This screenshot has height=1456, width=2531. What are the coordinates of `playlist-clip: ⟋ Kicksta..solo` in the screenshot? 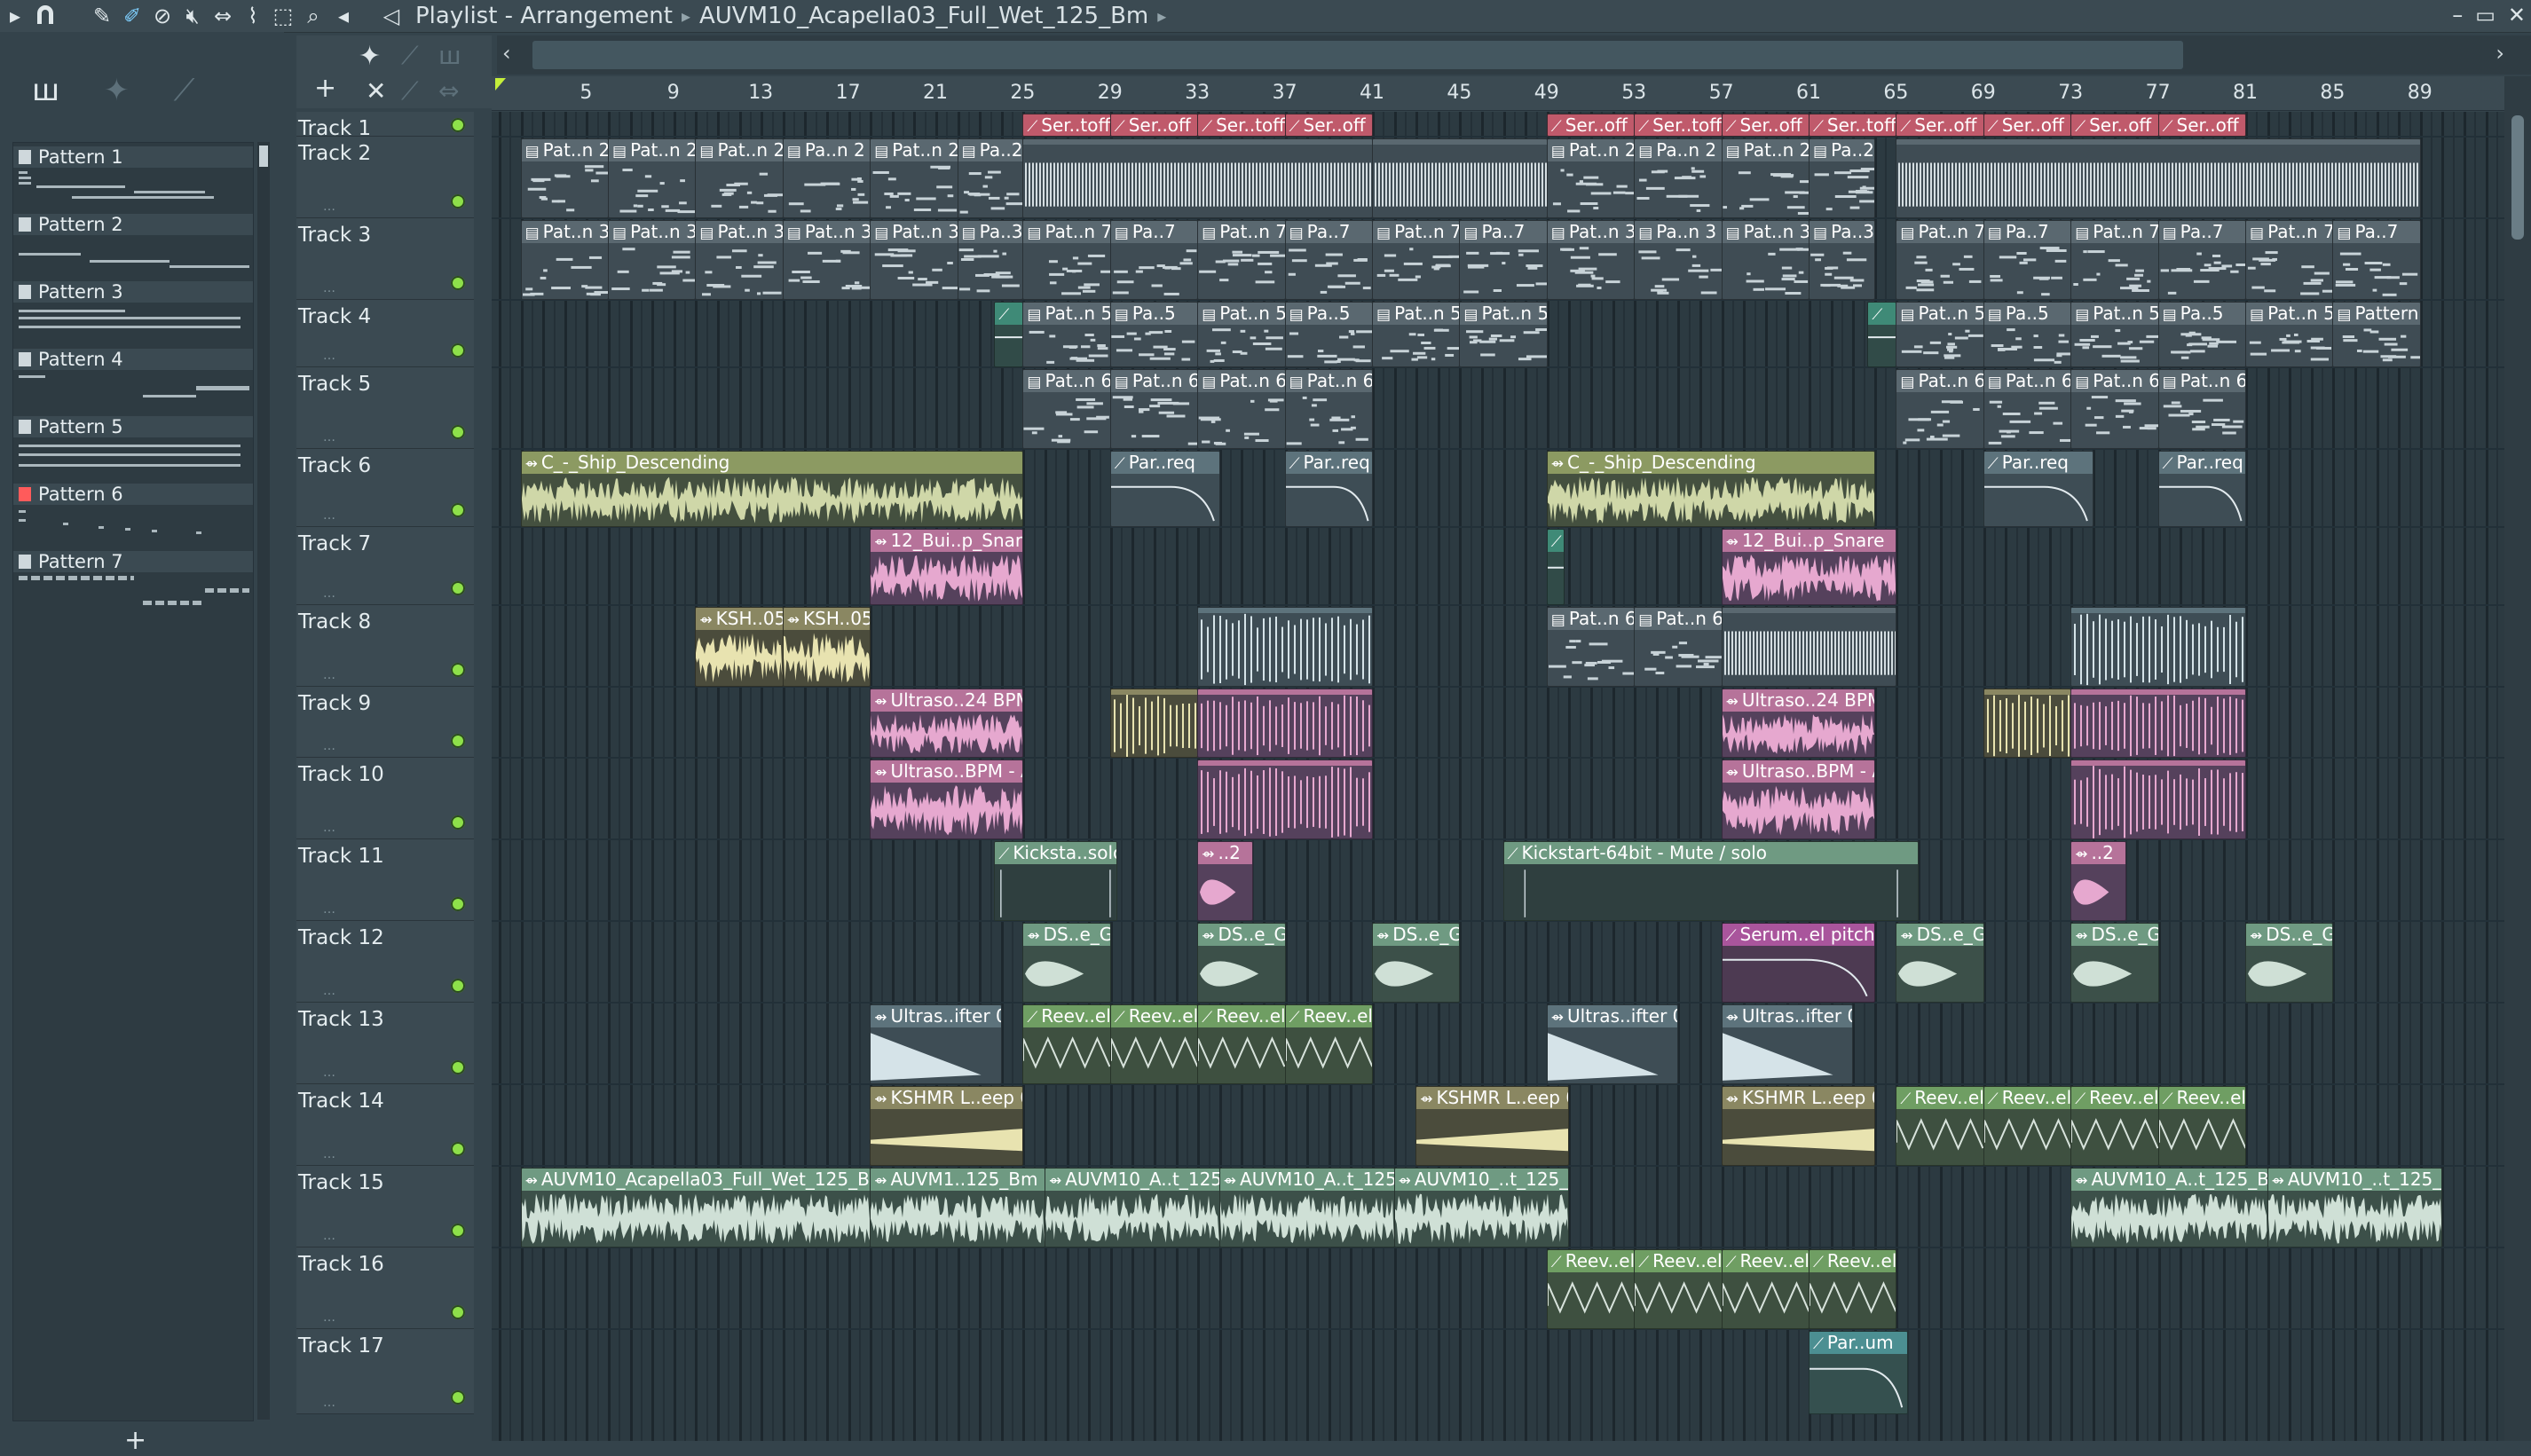 It's located at (1056, 881).